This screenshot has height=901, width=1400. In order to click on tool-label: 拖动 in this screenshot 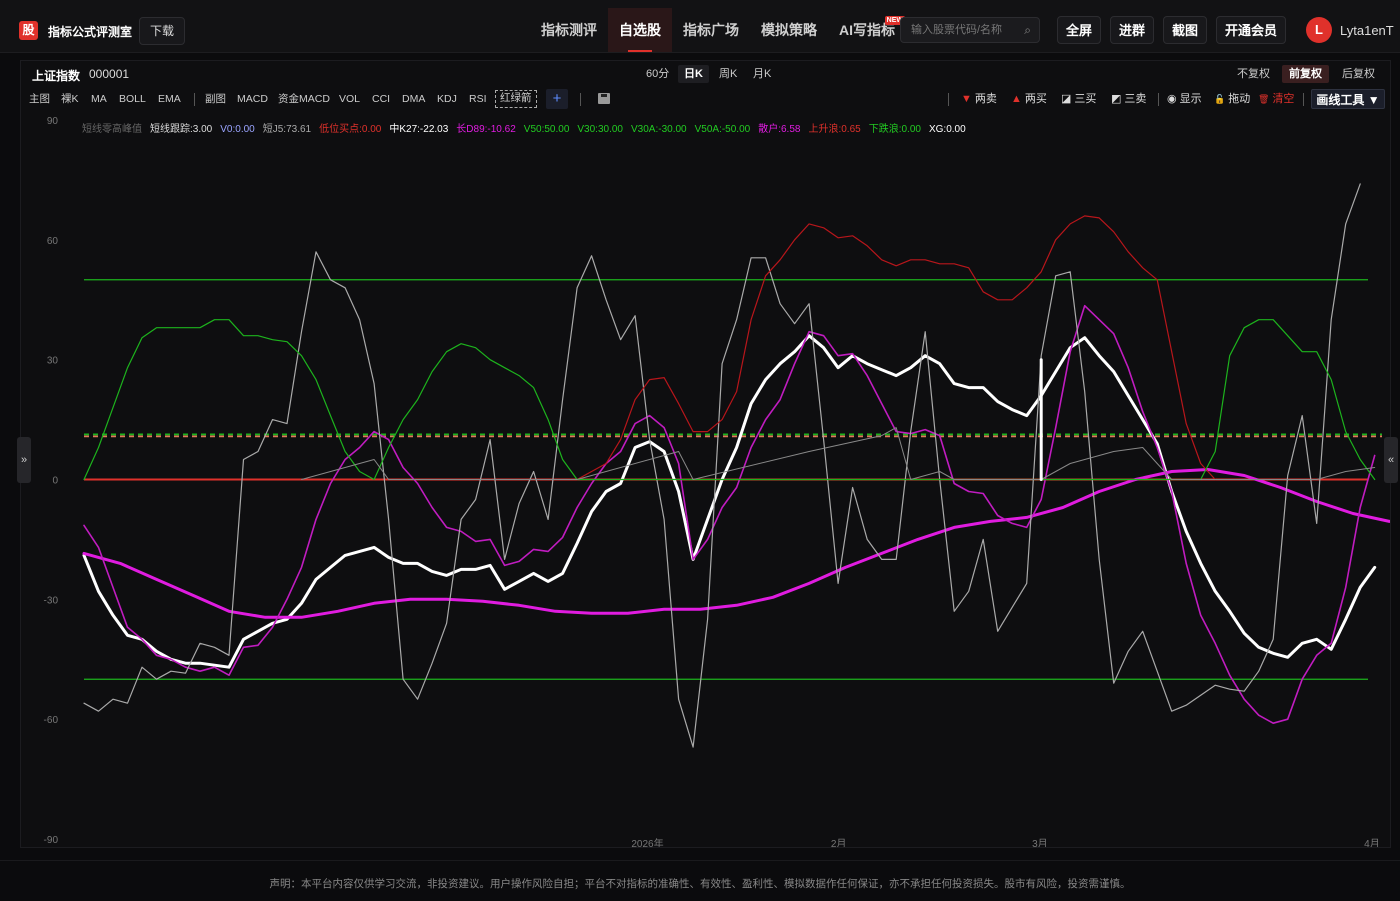, I will do `click(1239, 99)`.